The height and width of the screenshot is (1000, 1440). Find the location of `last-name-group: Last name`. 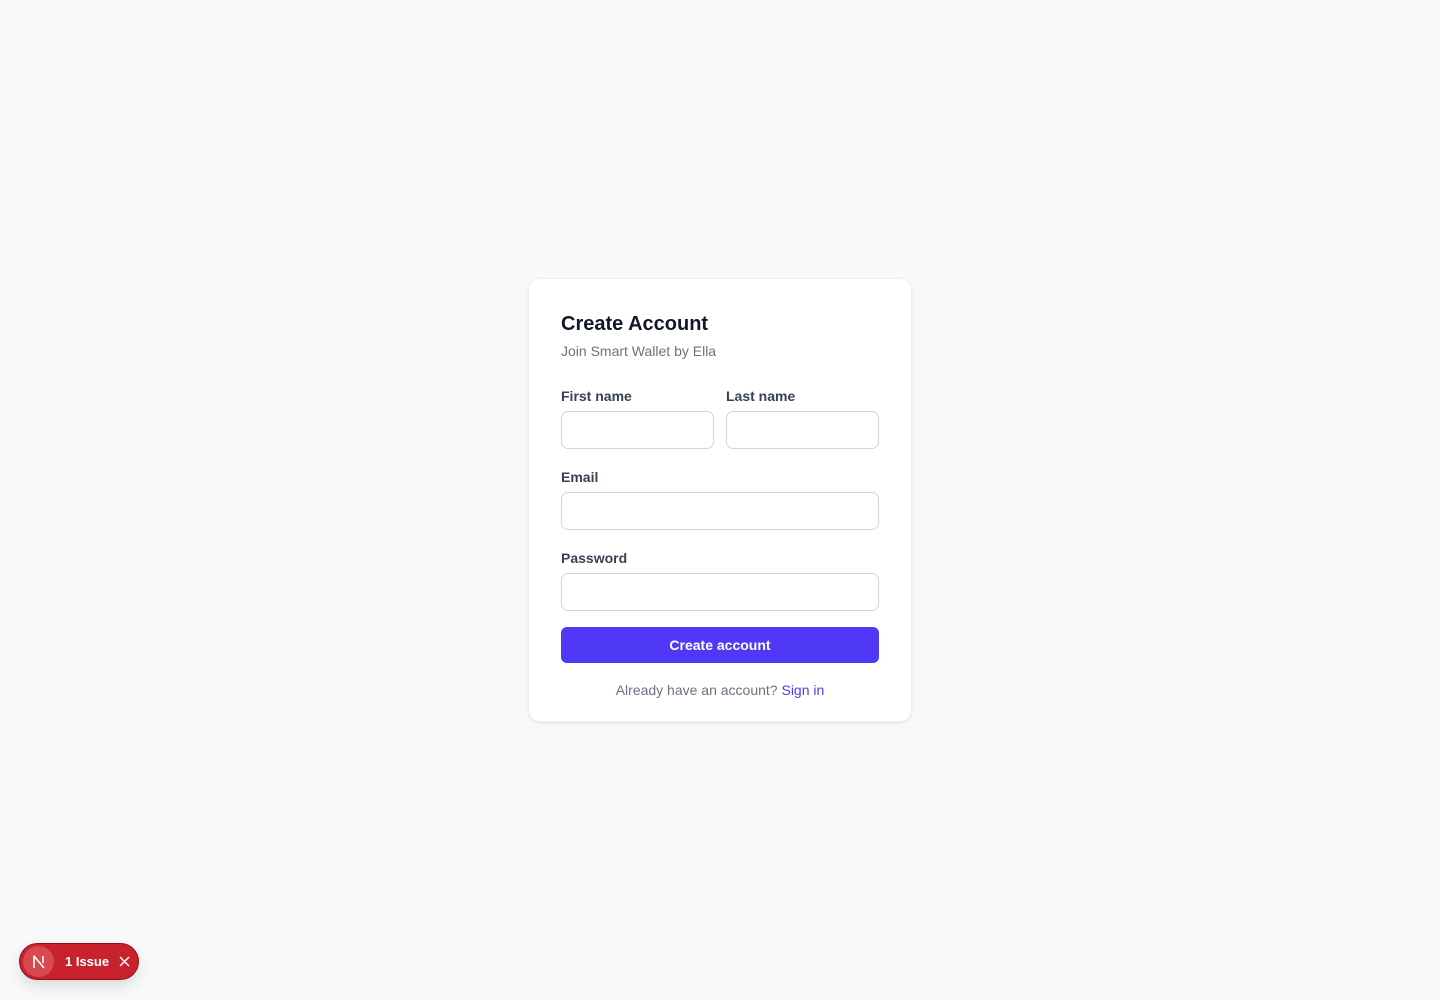

last-name-group: Last name is located at coordinates (802, 417).